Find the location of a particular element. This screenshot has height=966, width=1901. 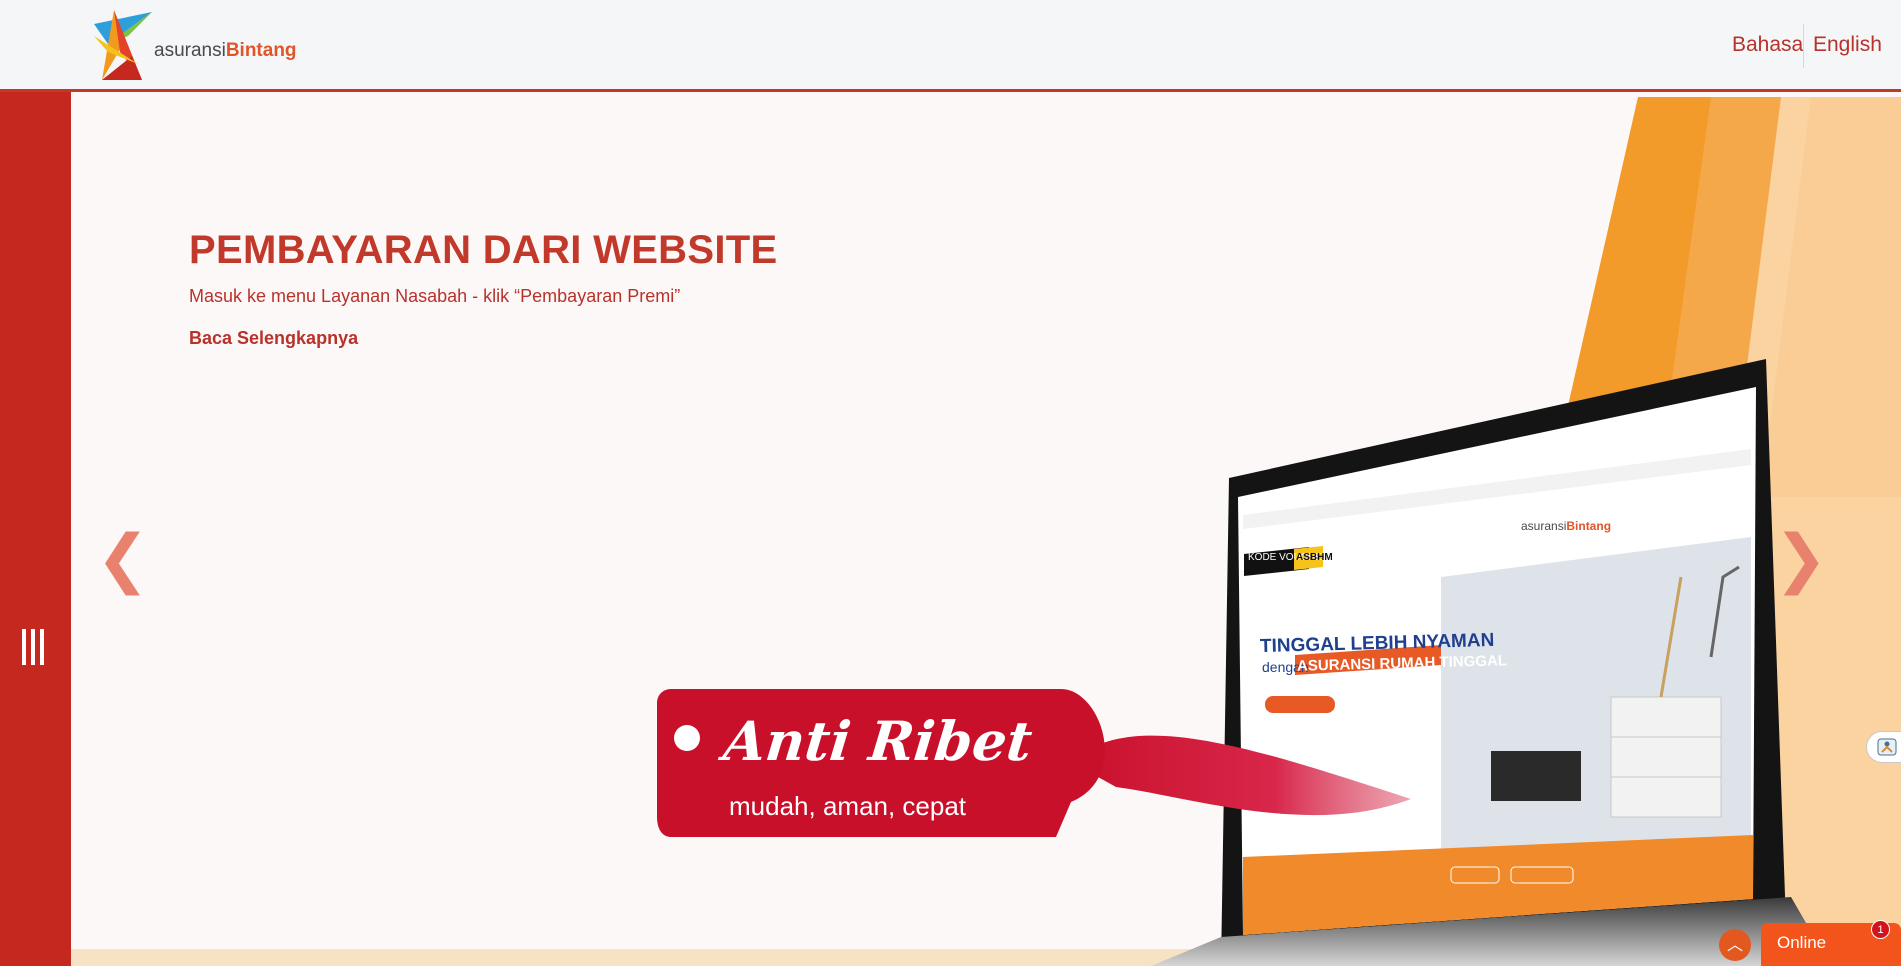

tagline-label: mudah, aman, cepat is located at coordinates (848, 806).